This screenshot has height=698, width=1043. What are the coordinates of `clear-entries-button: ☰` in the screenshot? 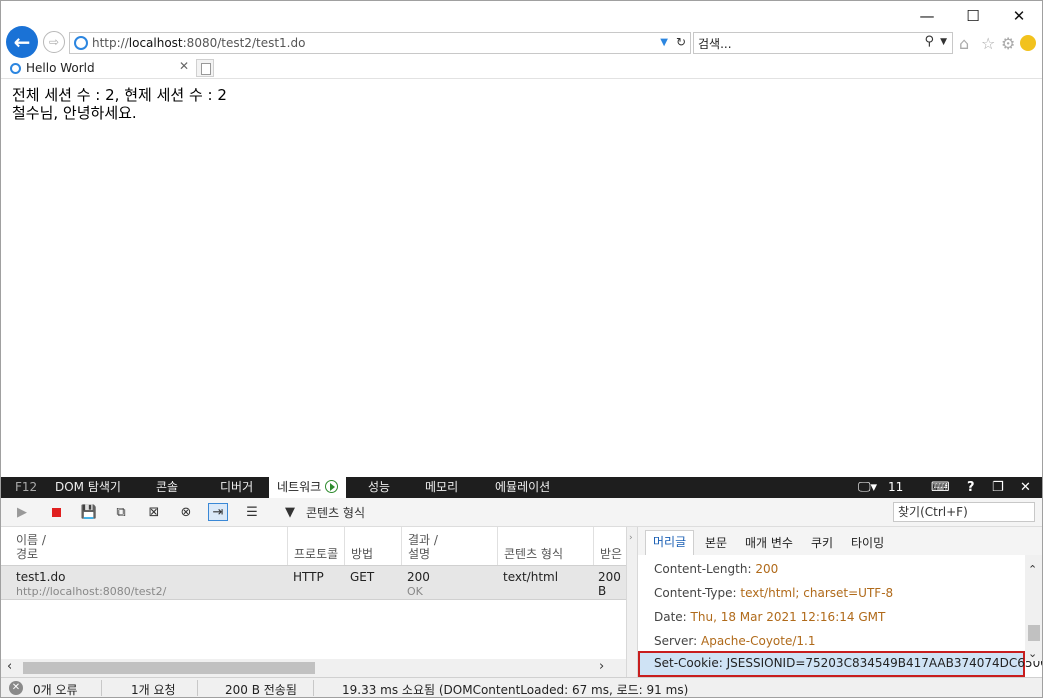 It's located at (252, 512).